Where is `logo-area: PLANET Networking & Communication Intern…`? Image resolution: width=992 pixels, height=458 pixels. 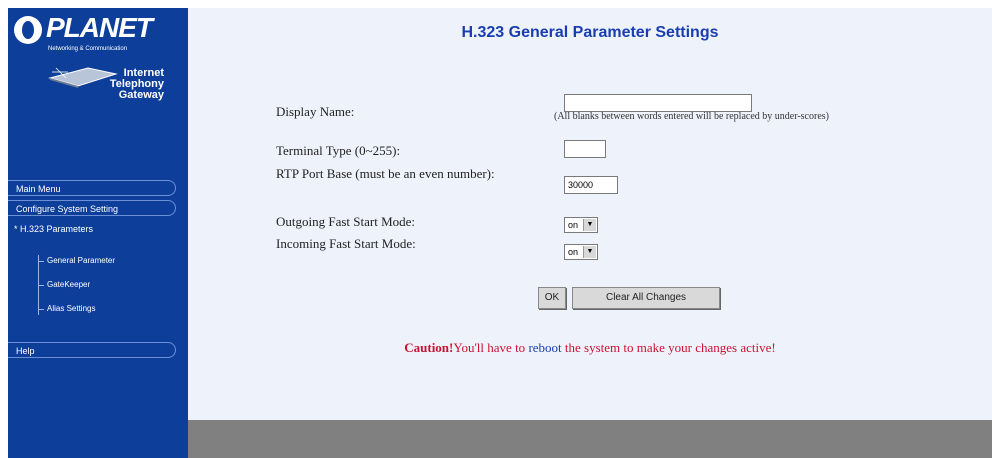
logo-area: PLANET Networking & Communication Intern… is located at coordinates (98, 88).